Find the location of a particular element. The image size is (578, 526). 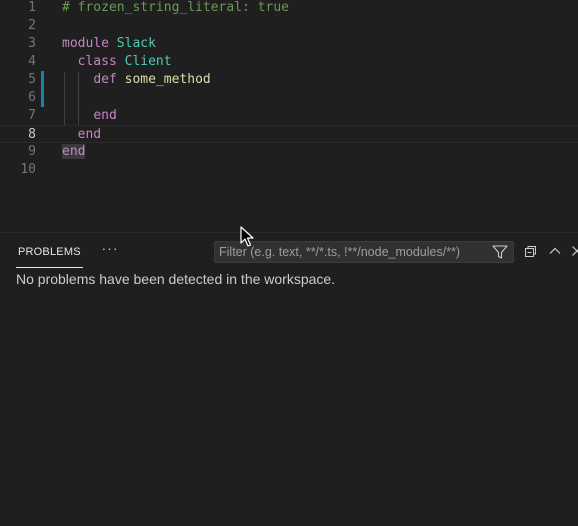

panel-header: PROBLEMS ··· is located at coordinates (289, 251).